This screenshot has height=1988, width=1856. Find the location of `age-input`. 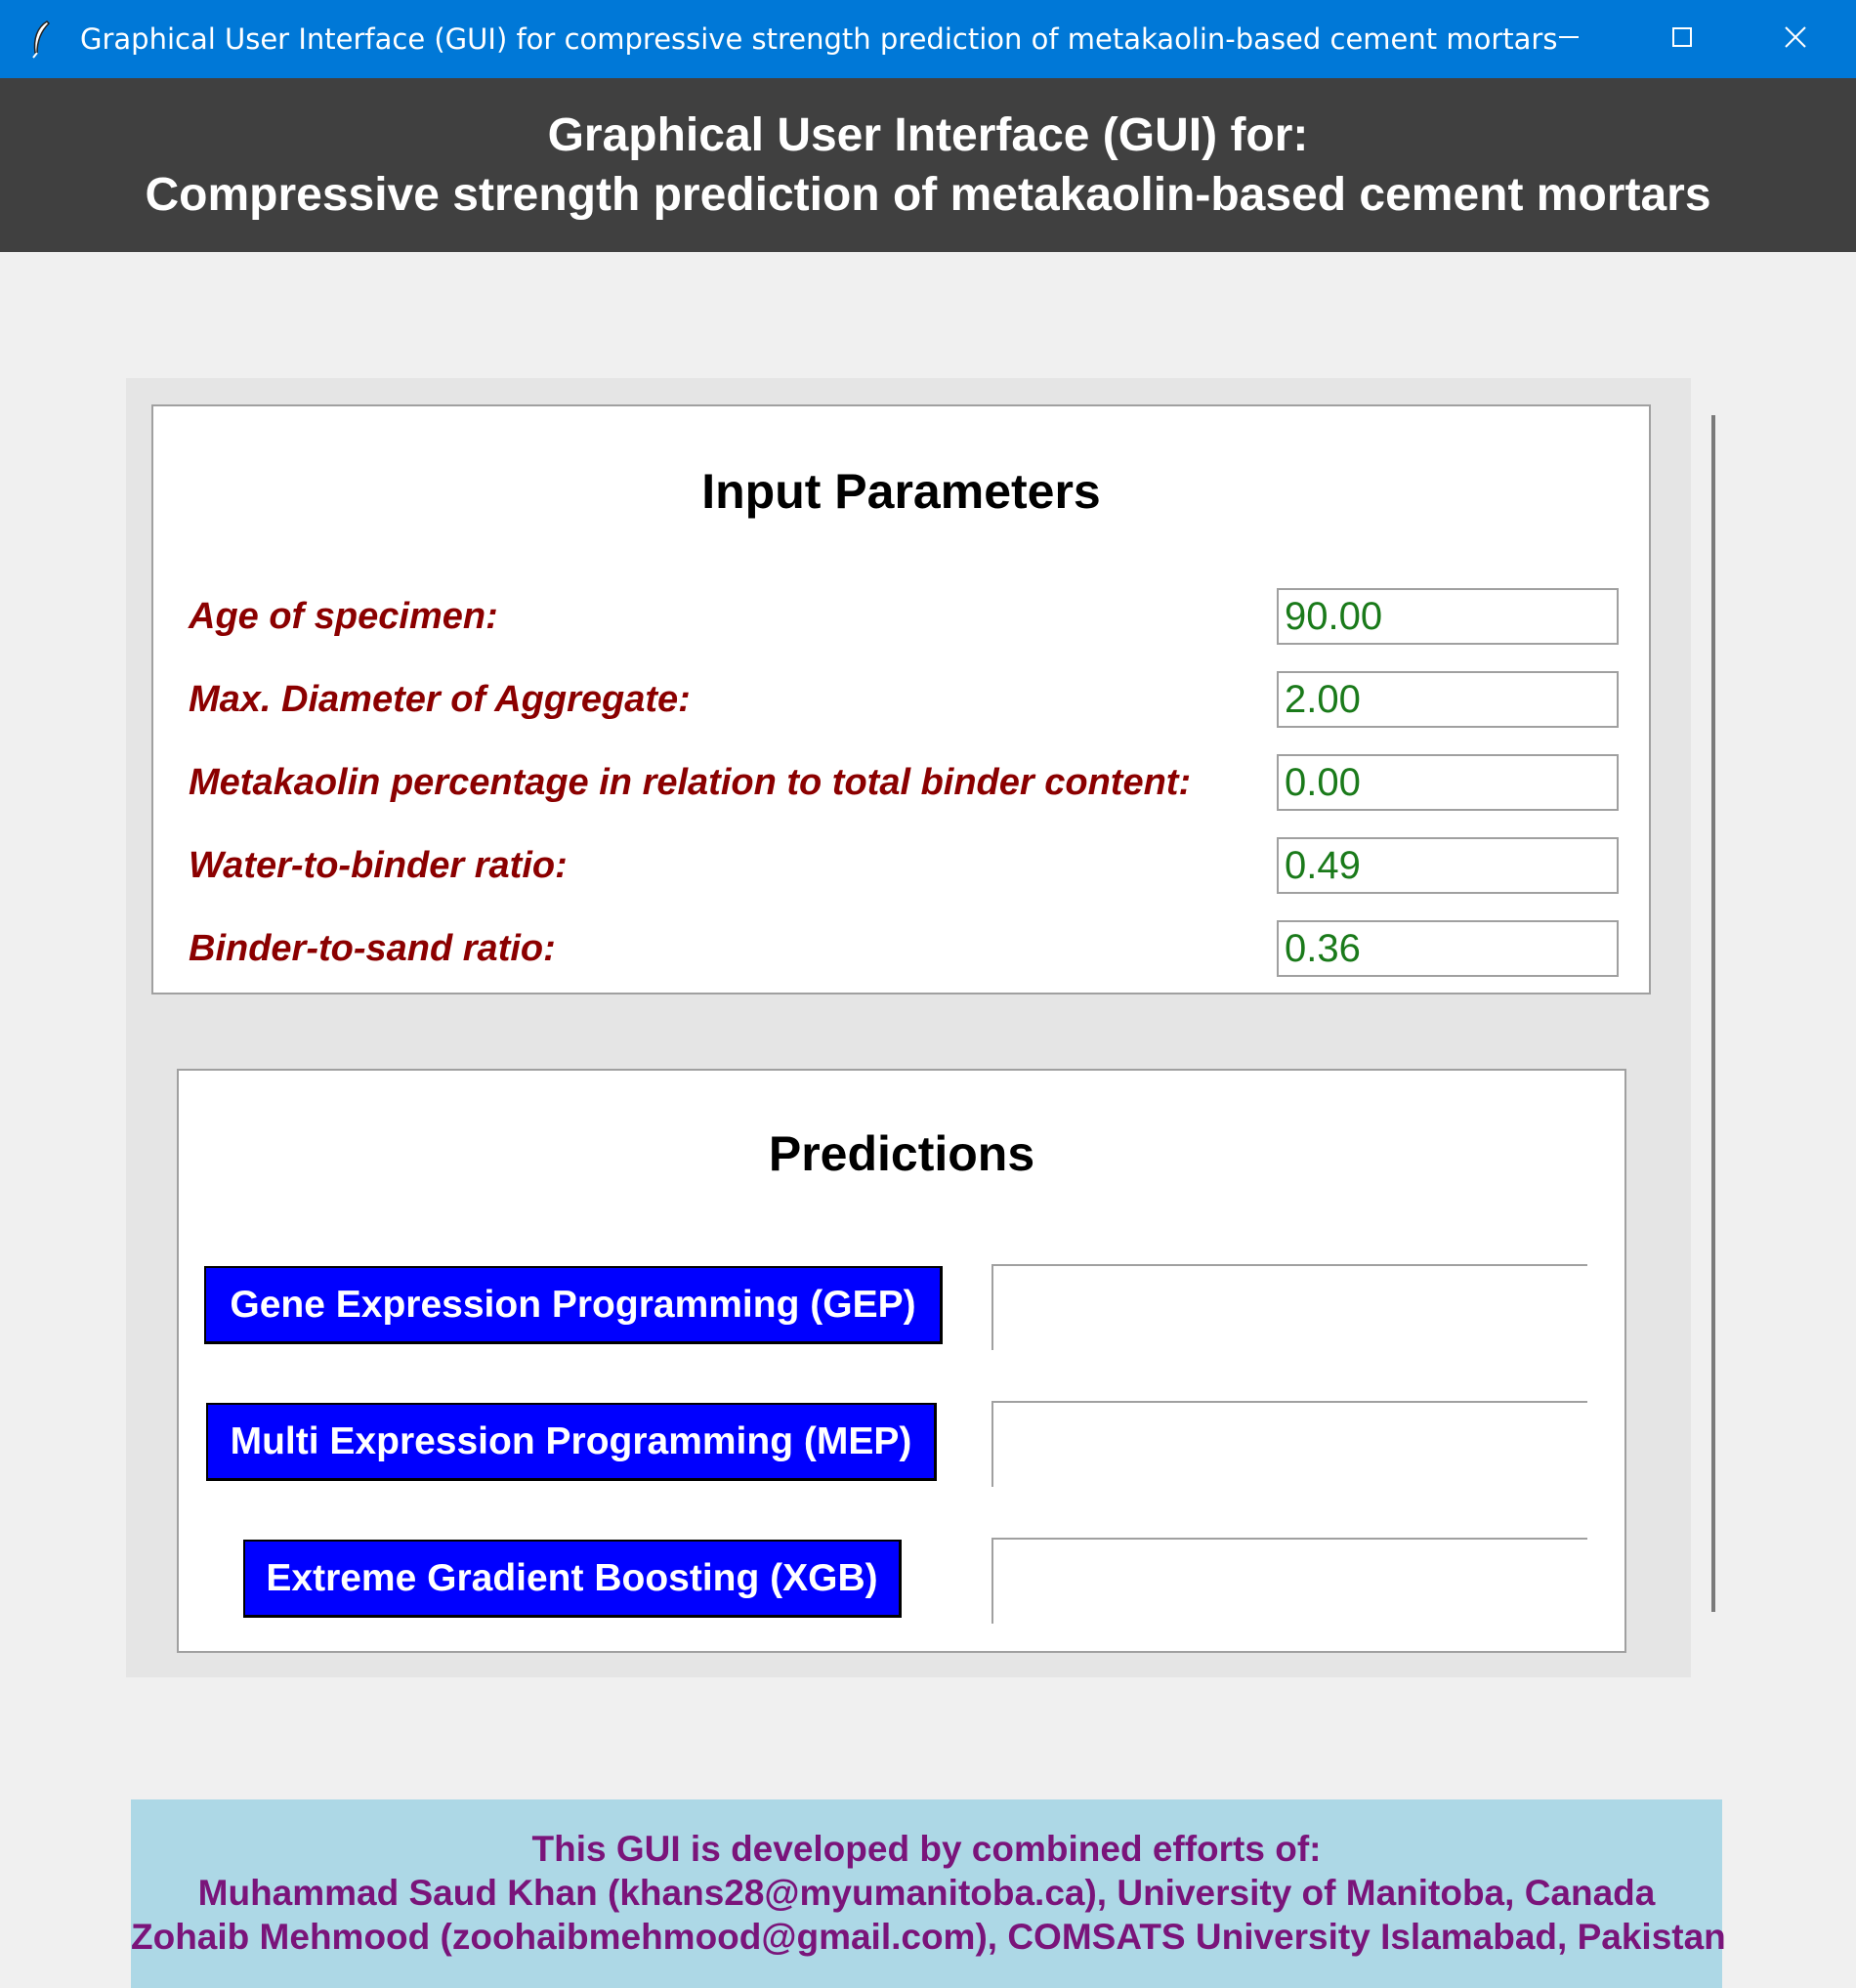

age-input is located at coordinates (1448, 616).